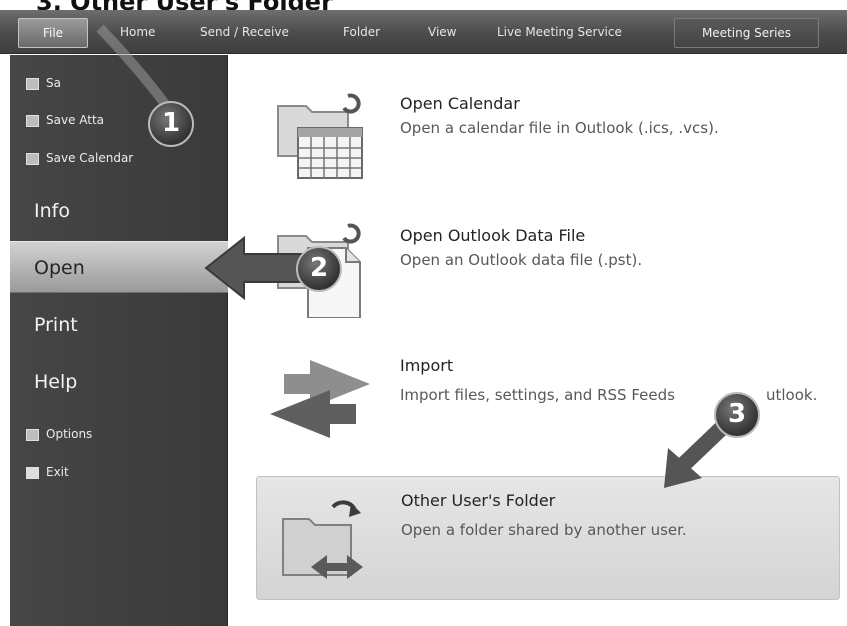 This screenshot has height=626, width=847. What do you see at coordinates (134, 67) in the screenshot?
I see `callout-1-halo` at bounding box center [134, 67].